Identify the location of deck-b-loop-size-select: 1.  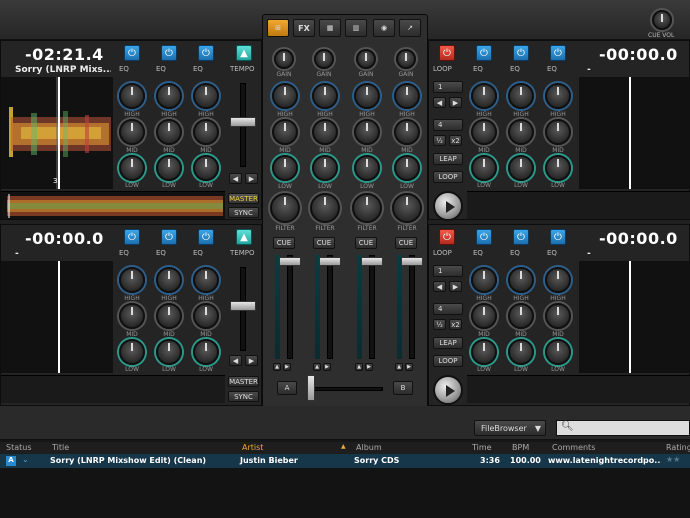
(448, 87).